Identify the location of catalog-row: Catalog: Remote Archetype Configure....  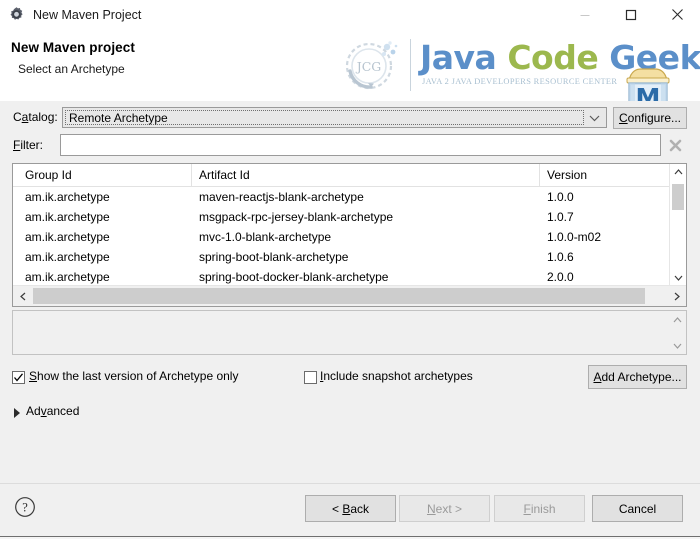
(350, 118).